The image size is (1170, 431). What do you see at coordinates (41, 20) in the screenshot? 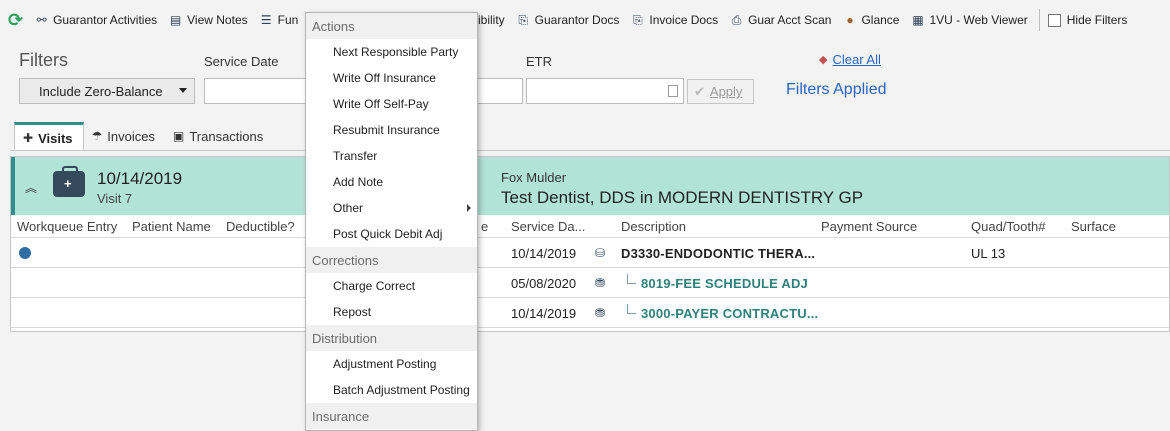
I see `people-tree-icon: ⚯` at bounding box center [41, 20].